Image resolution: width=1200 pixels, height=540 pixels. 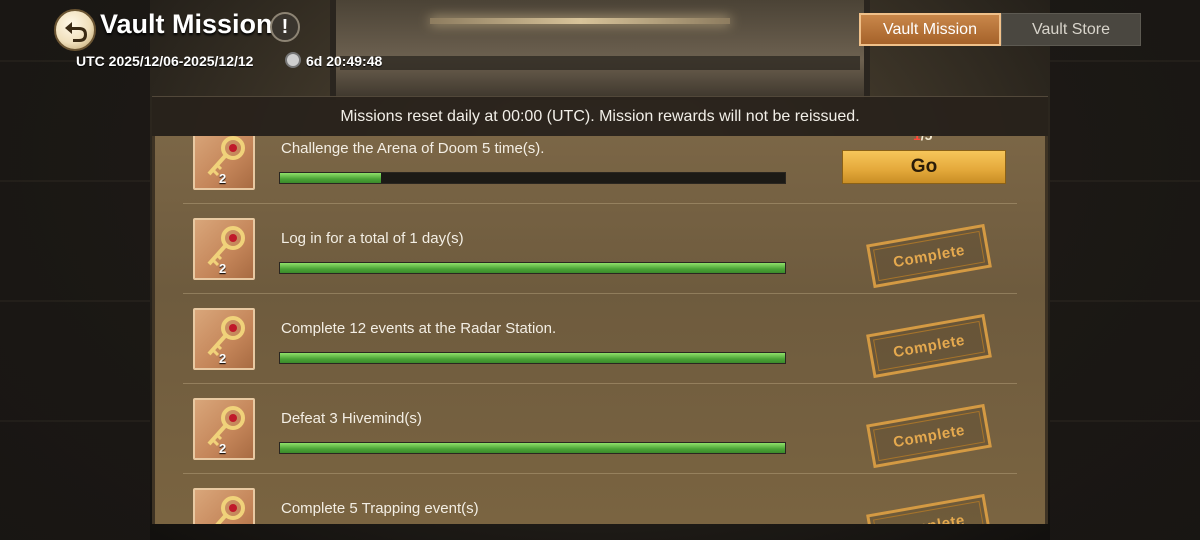 What do you see at coordinates (165, 61) in the screenshot?
I see `event-date-range: UTC 2025/12/06-2025/12/12` at bounding box center [165, 61].